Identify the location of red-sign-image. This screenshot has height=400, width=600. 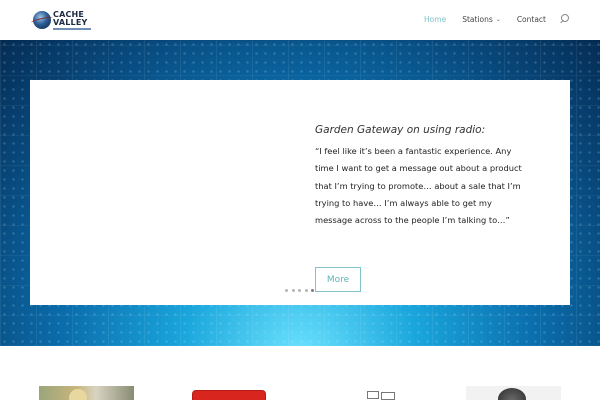
(236, 393).